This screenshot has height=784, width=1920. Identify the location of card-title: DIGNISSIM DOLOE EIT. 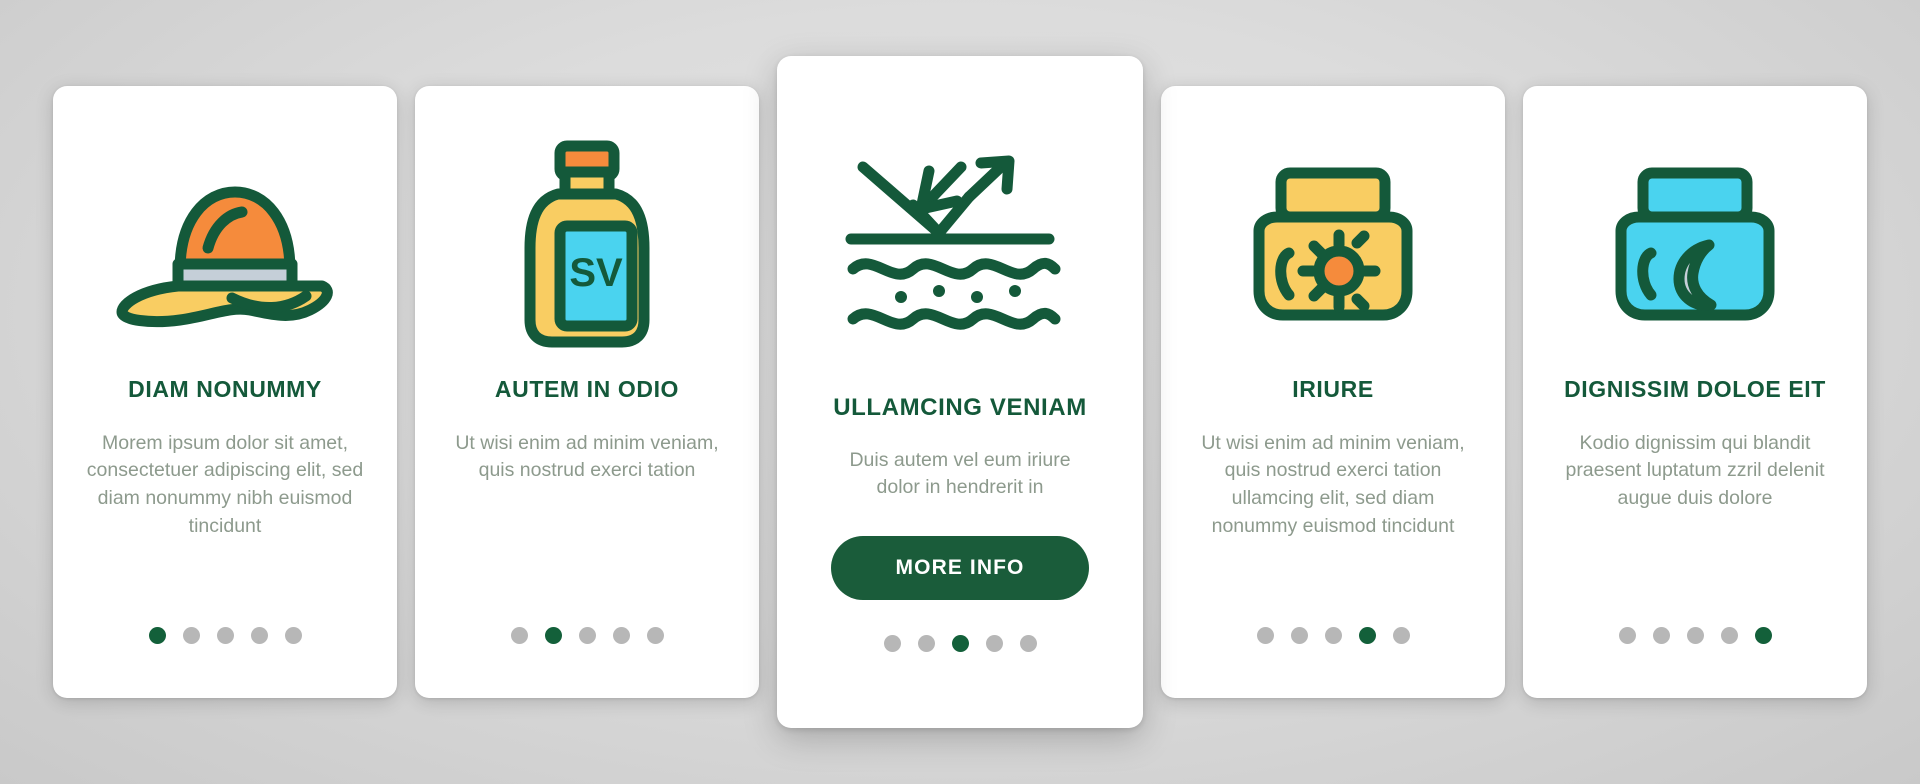
(1695, 389).